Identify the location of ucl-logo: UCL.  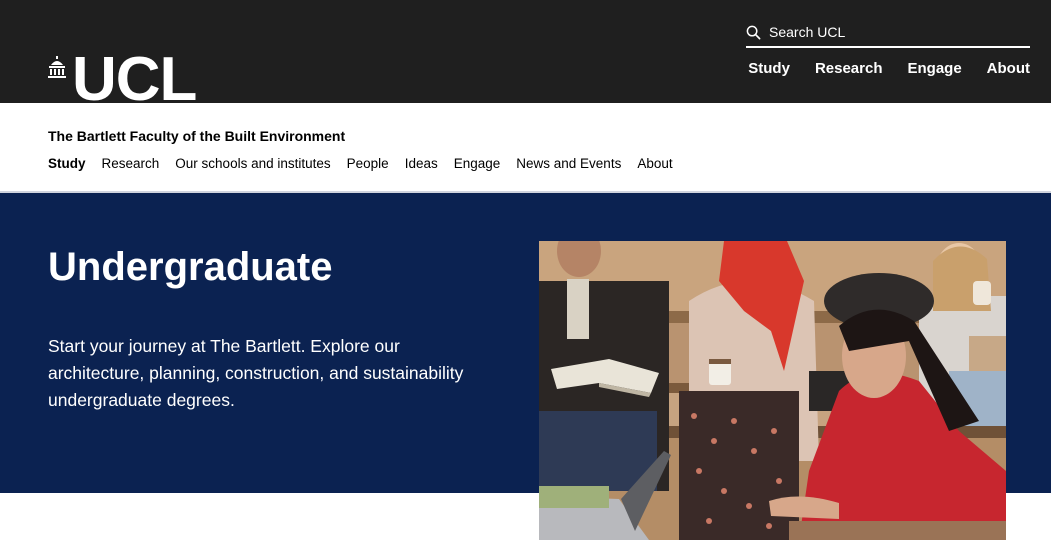
(122, 79).